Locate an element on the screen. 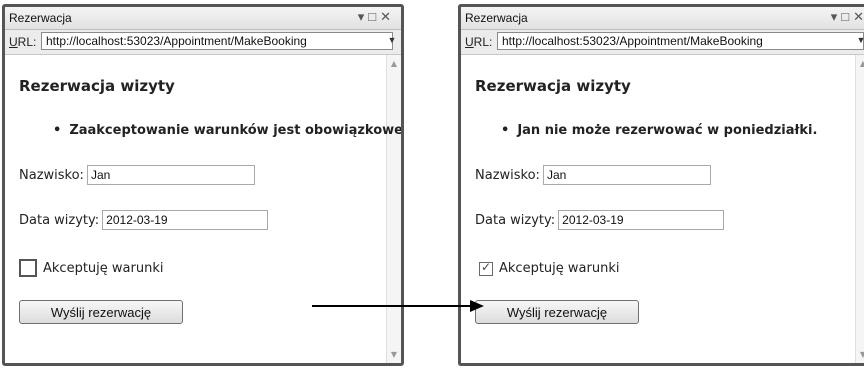 The width and height of the screenshot is (864, 368). arrow-right-icon is located at coordinates (398, 306).